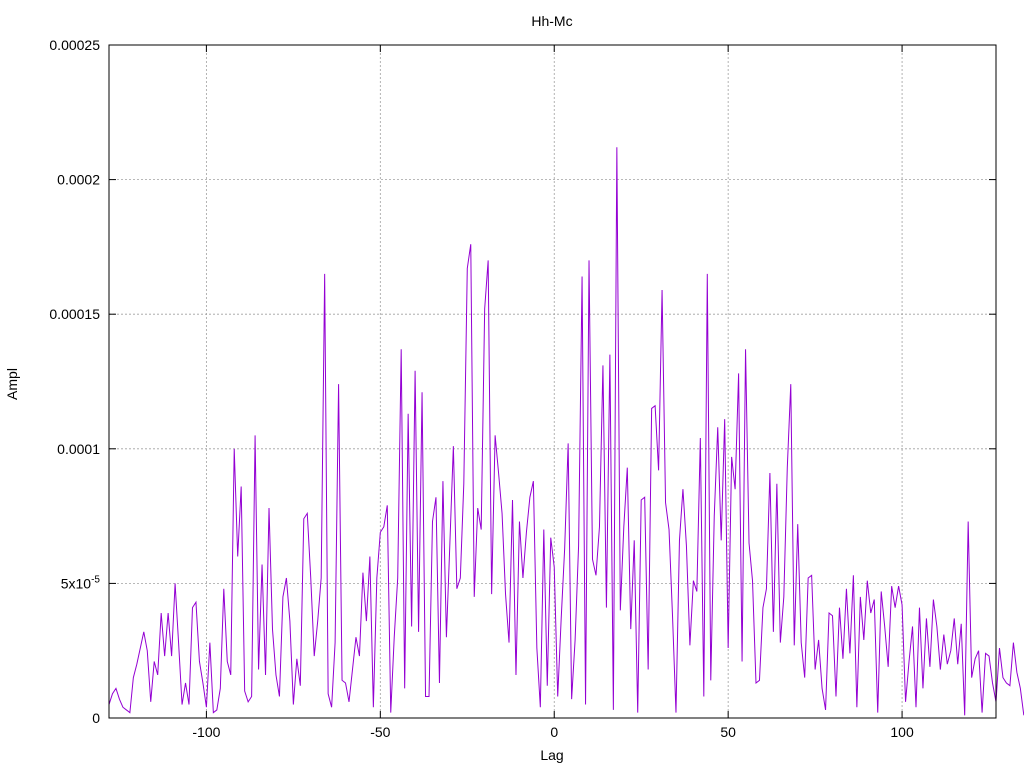  I want to click on x-tick-label: 50, so click(728, 732).